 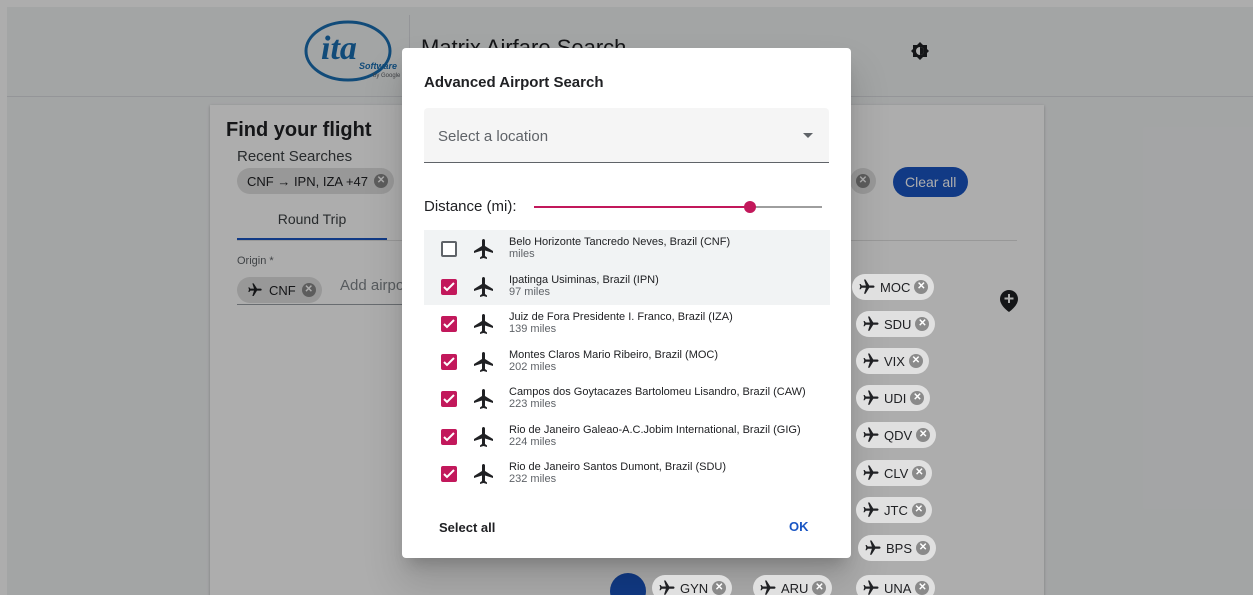 I want to click on destination-chip: GYN ✕, so click(x=692, y=585).